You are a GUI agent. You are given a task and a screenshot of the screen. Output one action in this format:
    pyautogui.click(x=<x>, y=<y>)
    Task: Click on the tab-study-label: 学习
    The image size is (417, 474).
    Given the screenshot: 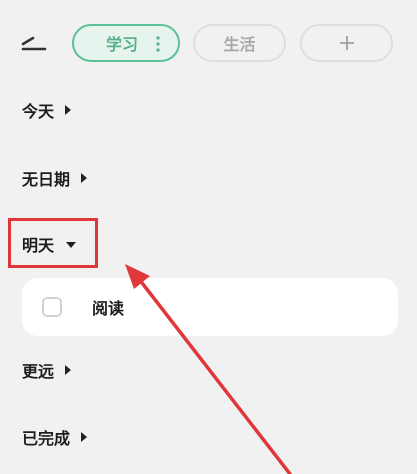 What is the action you would take?
    pyautogui.click(x=121, y=44)
    